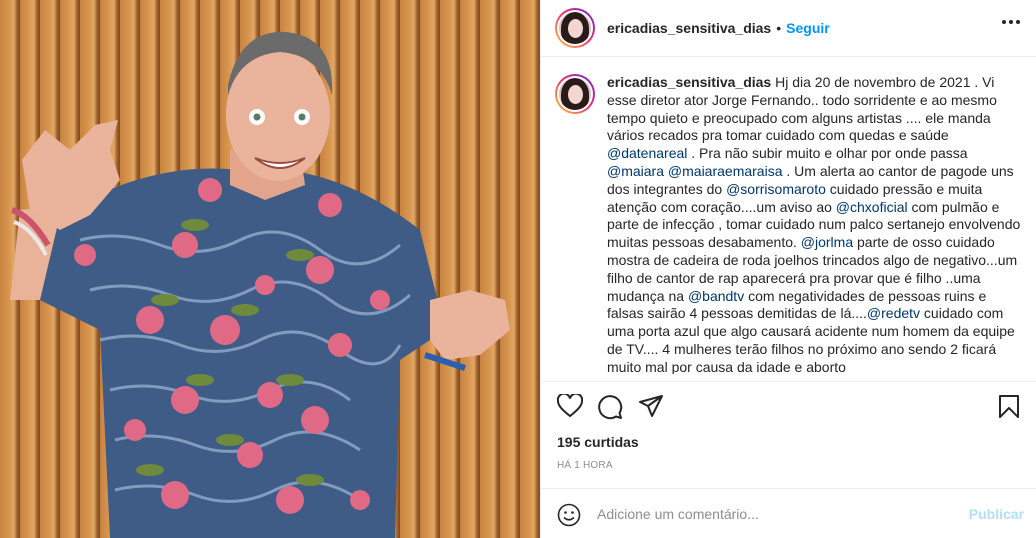 Image resolution: width=1036 pixels, height=538 pixels. I want to click on share-icon, so click(651, 406).